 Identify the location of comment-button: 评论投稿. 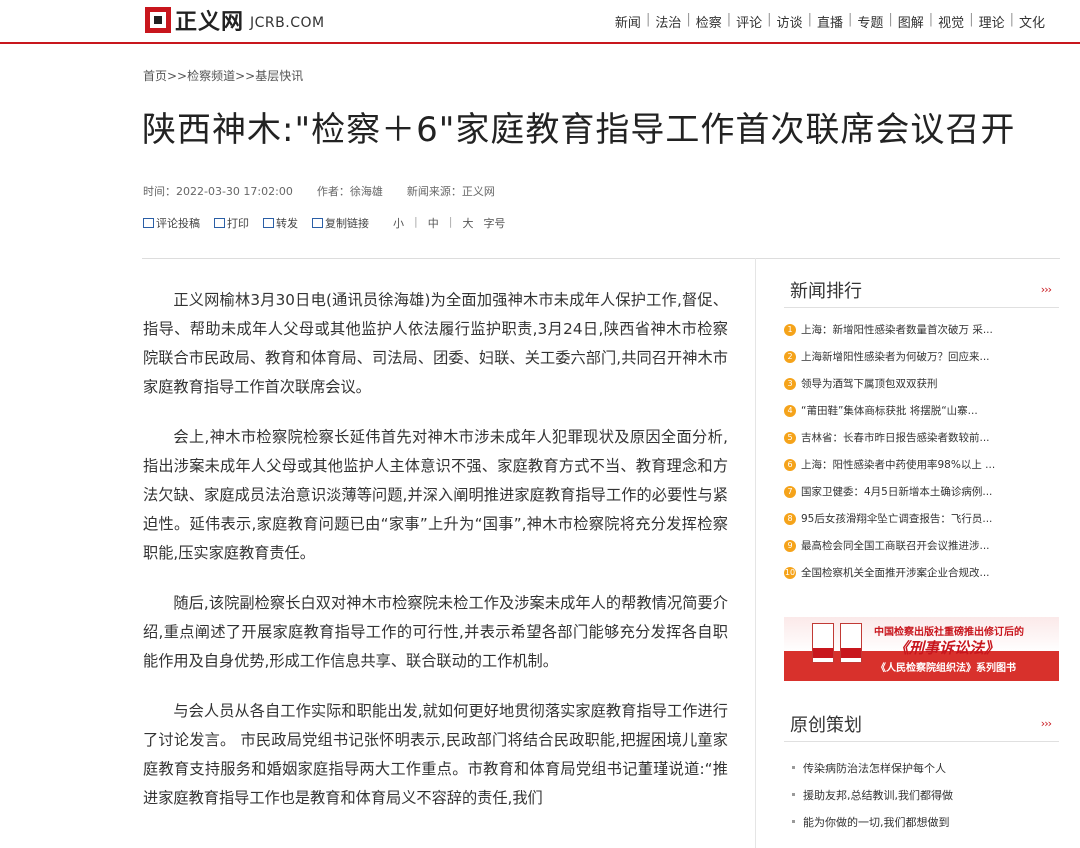
(171, 223).